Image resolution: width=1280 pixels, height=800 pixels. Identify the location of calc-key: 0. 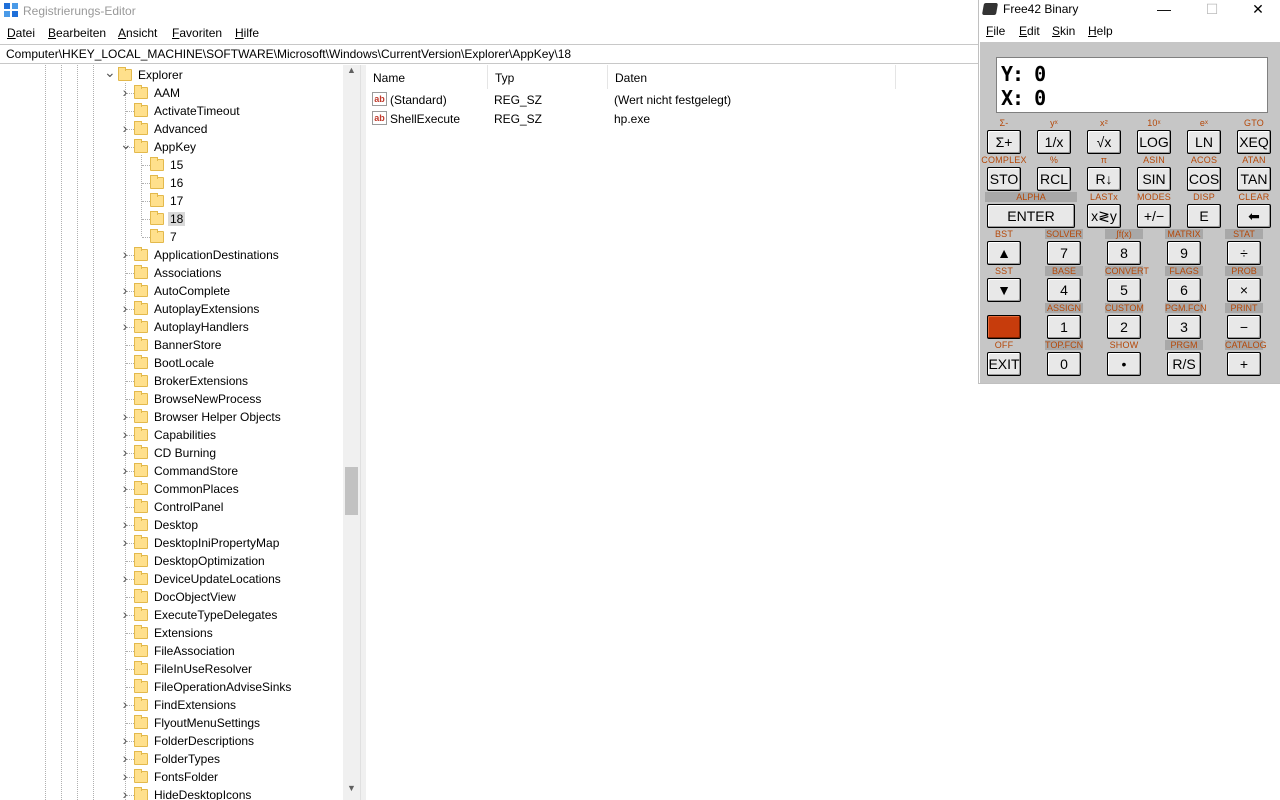
(1064, 364).